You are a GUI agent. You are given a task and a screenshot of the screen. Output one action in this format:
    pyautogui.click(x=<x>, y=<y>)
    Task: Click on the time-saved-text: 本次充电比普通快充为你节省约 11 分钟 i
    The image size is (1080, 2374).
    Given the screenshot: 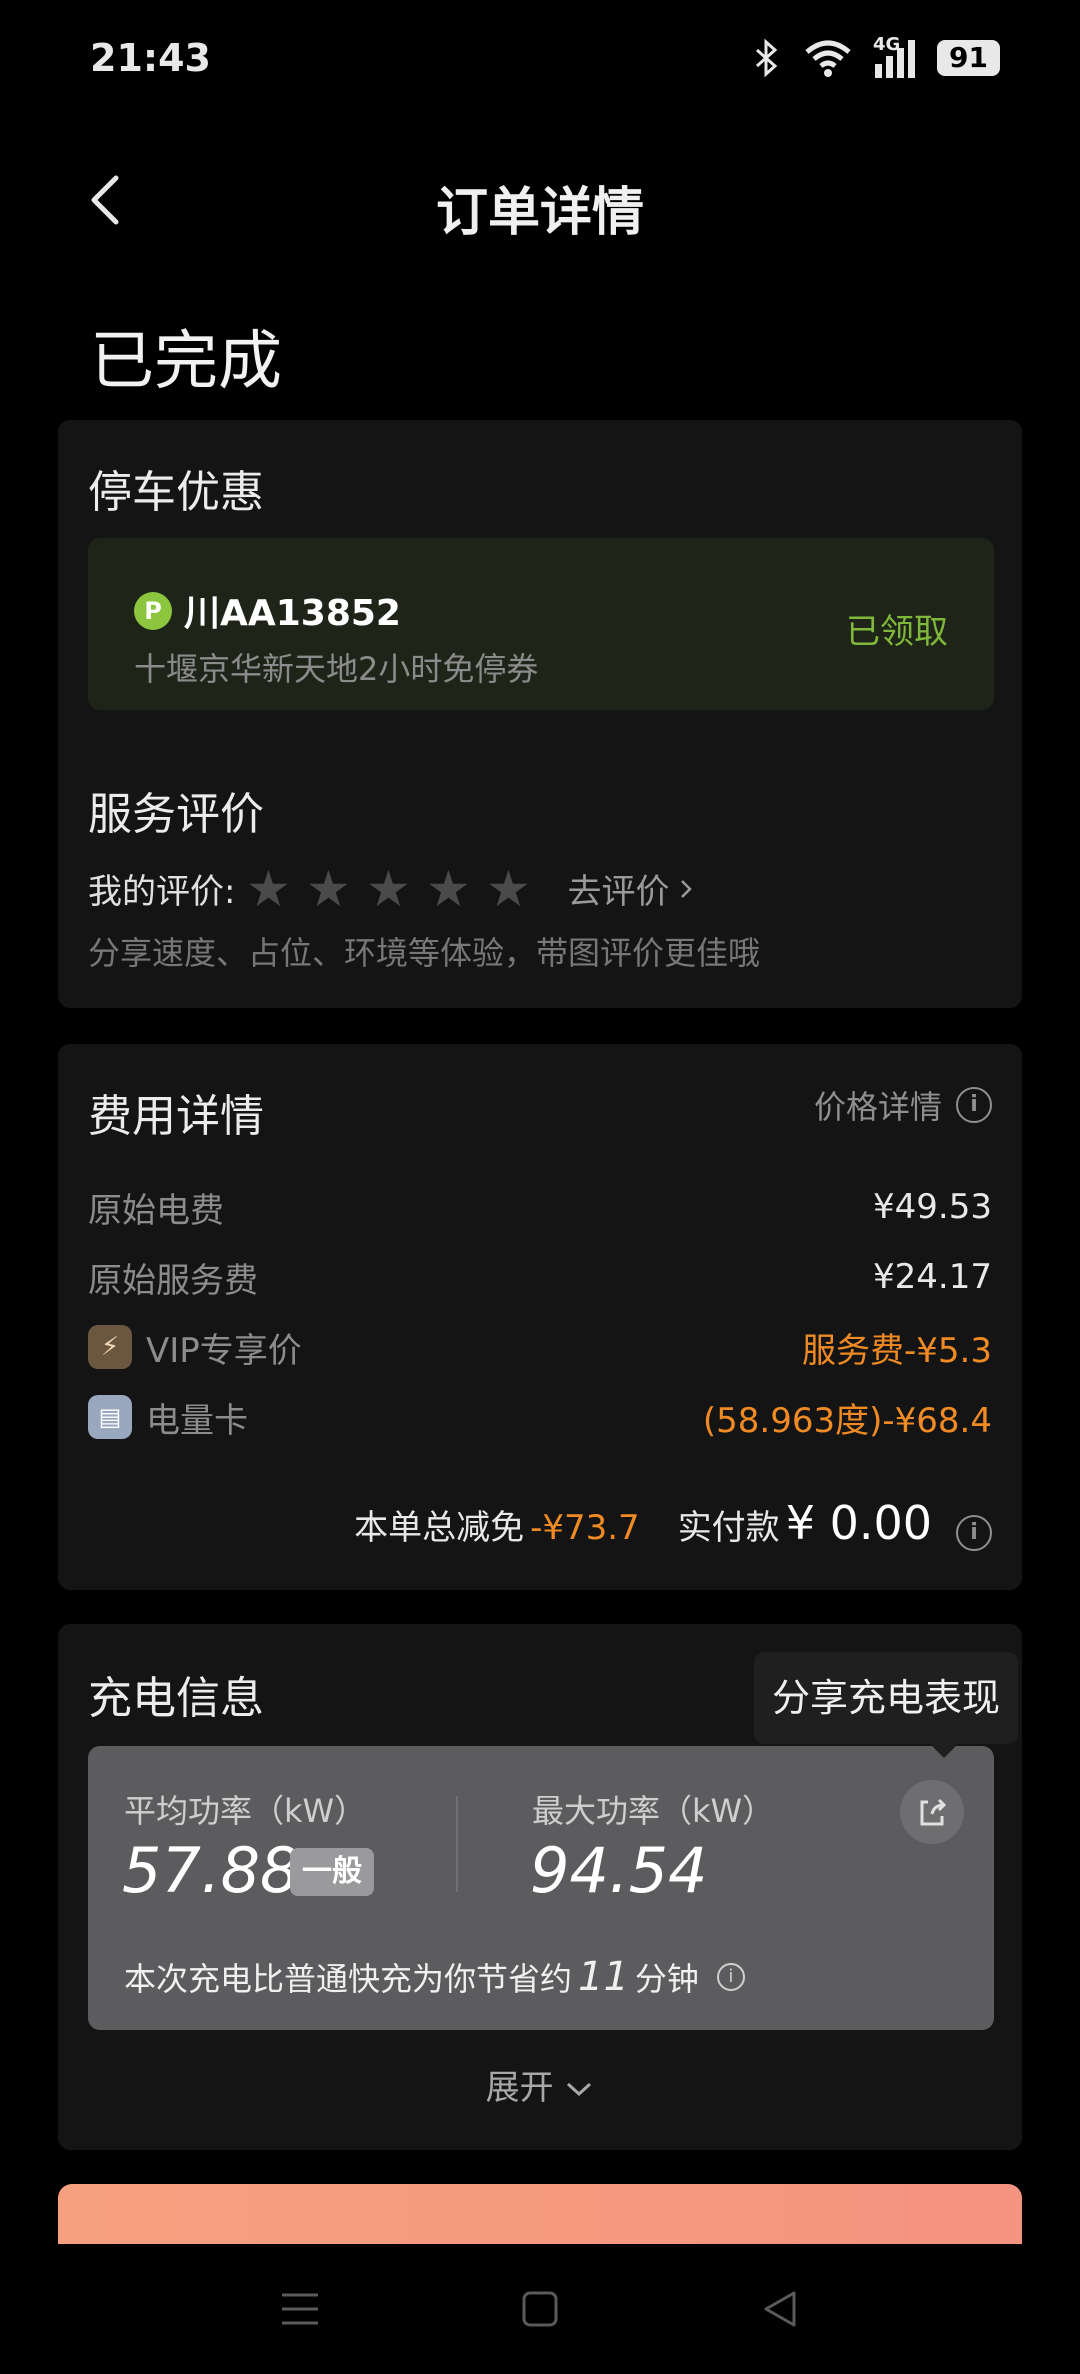 What is the action you would take?
    pyautogui.click(x=434, y=1977)
    